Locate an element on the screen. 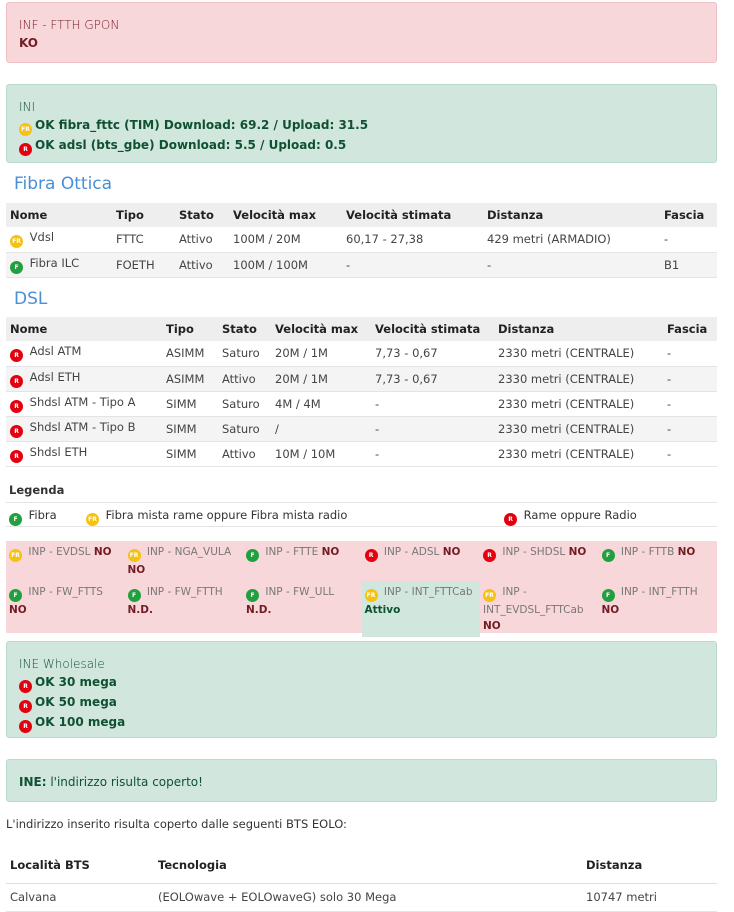  inp-value: Attivo is located at coordinates (382, 610).